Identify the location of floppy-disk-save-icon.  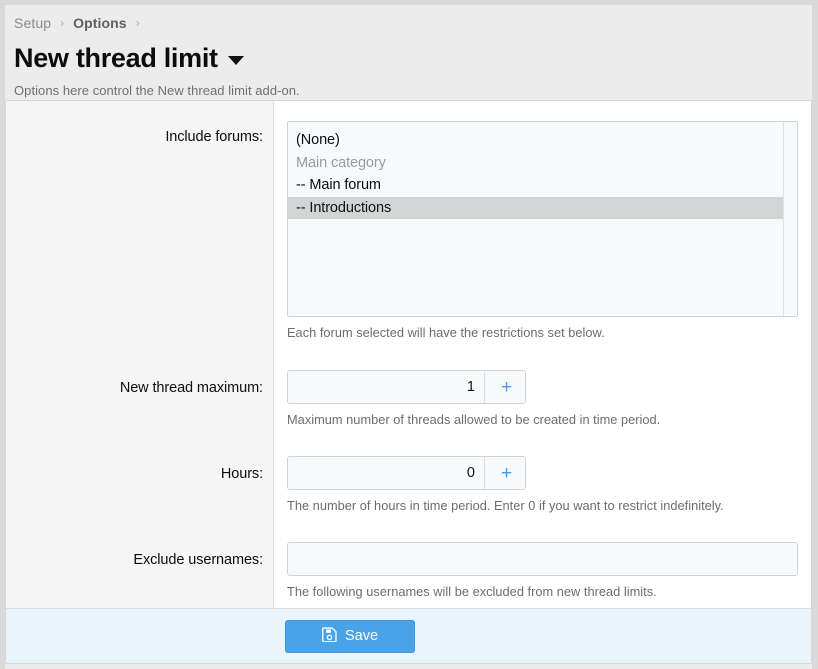
(329, 636).